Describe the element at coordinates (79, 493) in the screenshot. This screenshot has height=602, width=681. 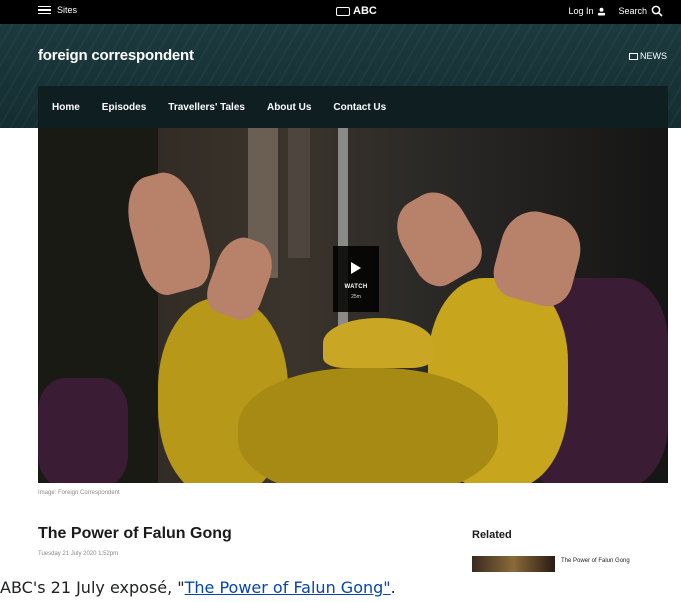
I see `image-caption: Image: Foreign Correspondent` at that location.